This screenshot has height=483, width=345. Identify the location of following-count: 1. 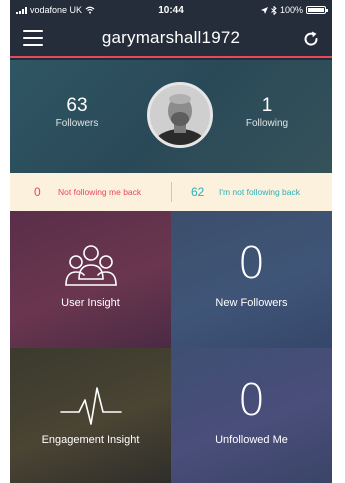
(267, 105).